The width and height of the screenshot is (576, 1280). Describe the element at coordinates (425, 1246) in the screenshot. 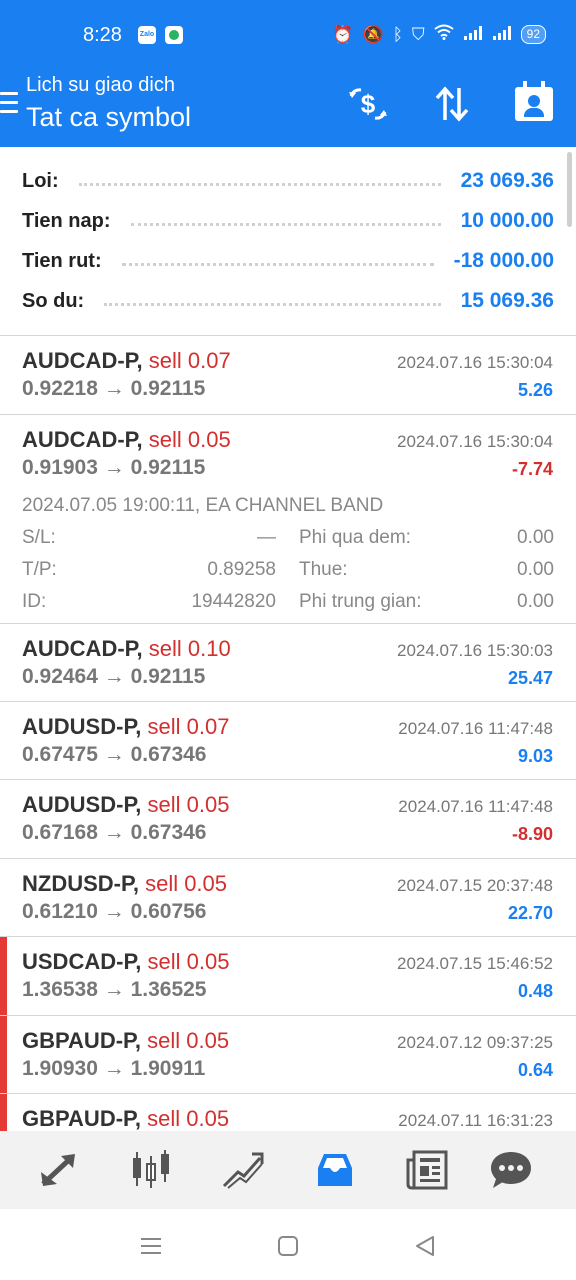

I see `back-icon` at that location.